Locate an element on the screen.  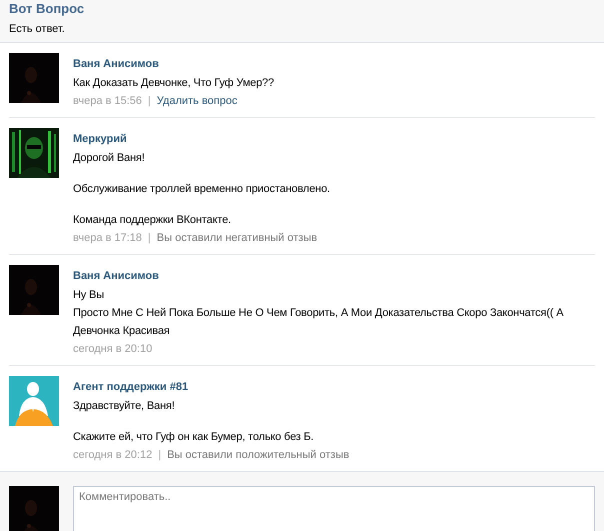
message-text: Команда поддержки ВКонтакте. is located at coordinates (152, 220).